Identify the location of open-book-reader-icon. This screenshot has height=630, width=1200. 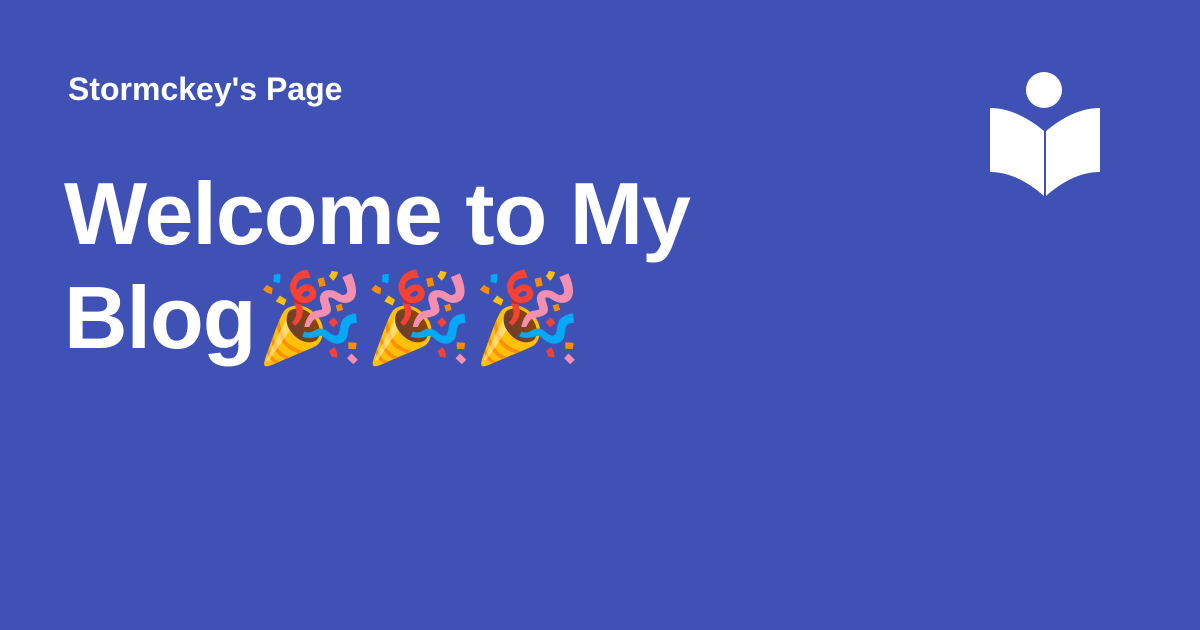
(1045, 134).